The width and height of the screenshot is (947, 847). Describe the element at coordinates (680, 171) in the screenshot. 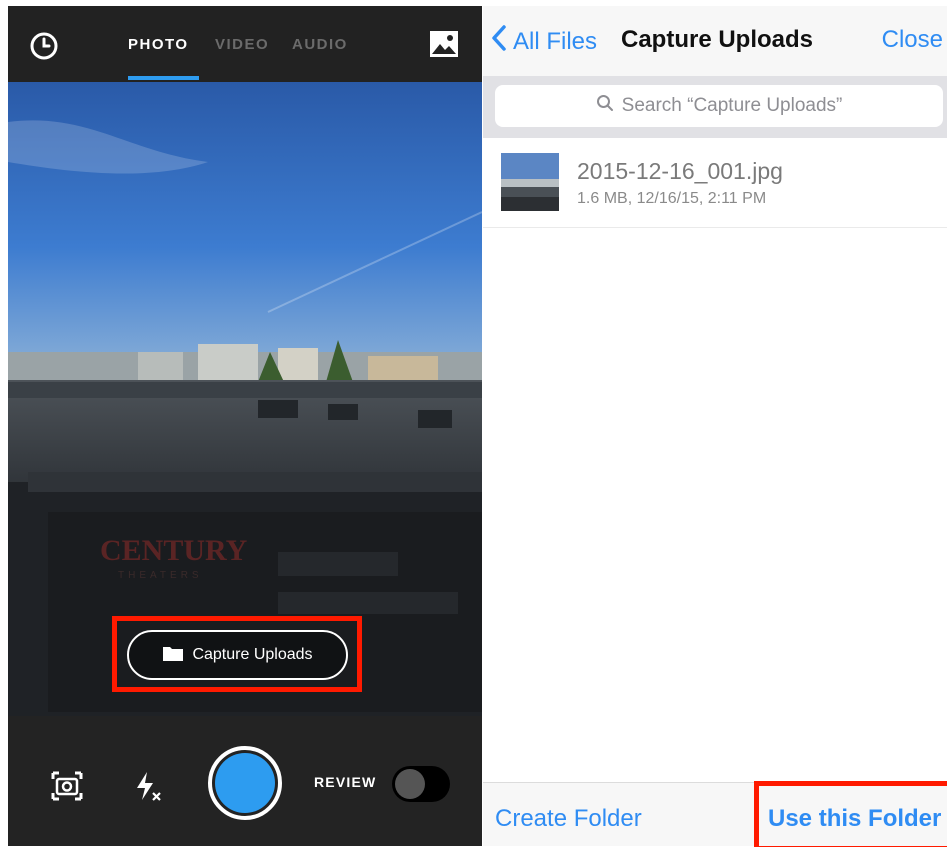

I see `file-name: 2015-12-16_001.jpg` at that location.